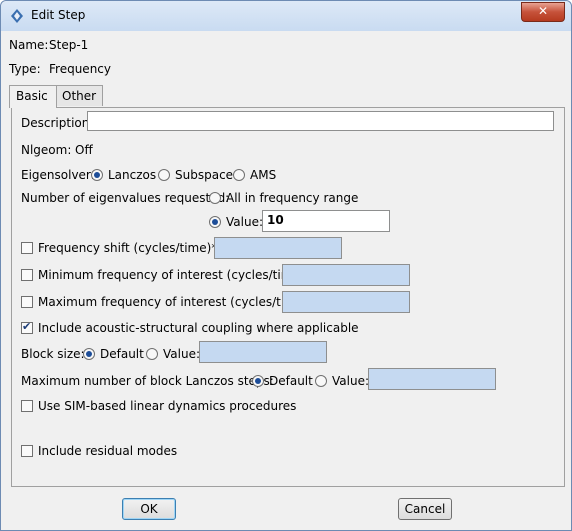 The image size is (572, 531). I want to click on block-size-input, so click(263, 352).